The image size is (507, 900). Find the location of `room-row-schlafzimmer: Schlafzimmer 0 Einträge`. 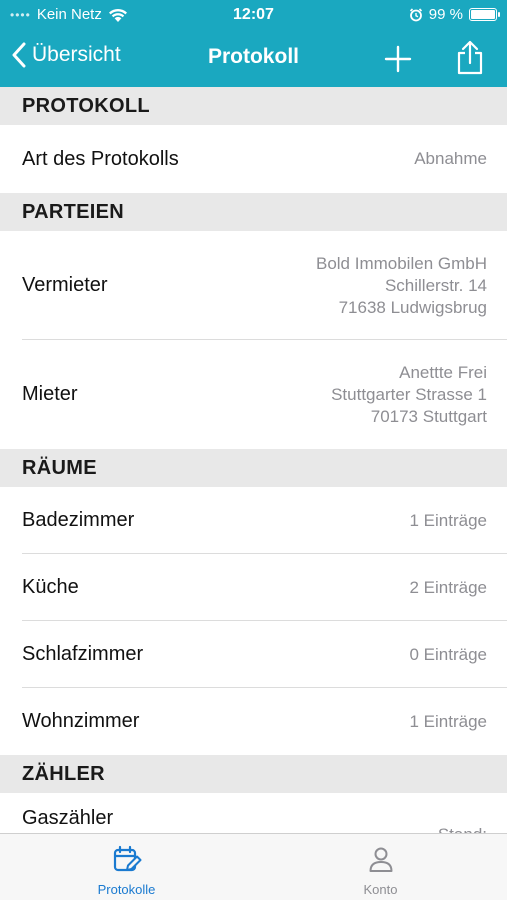

room-row-schlafzimmer: Schlafzimmer 0 Einträge is located at coordinates (253, 654).